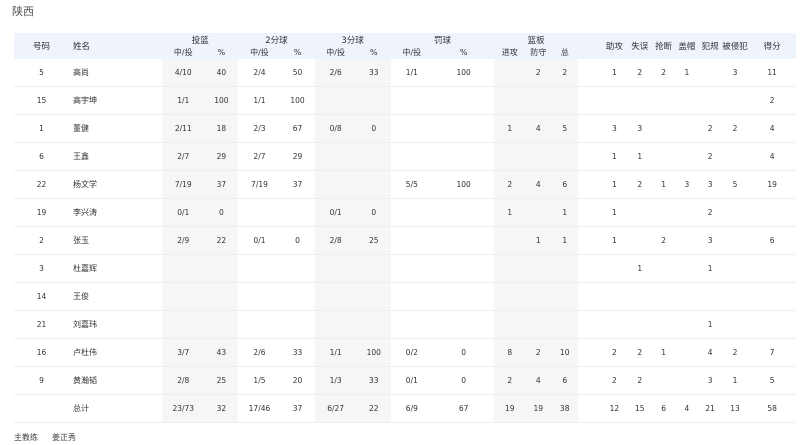 The image size is (800, 445). What do you see at coordinates (221, 268) in the screenshot?
I see `cell-fg-pct` at bounding box center [221, 268].